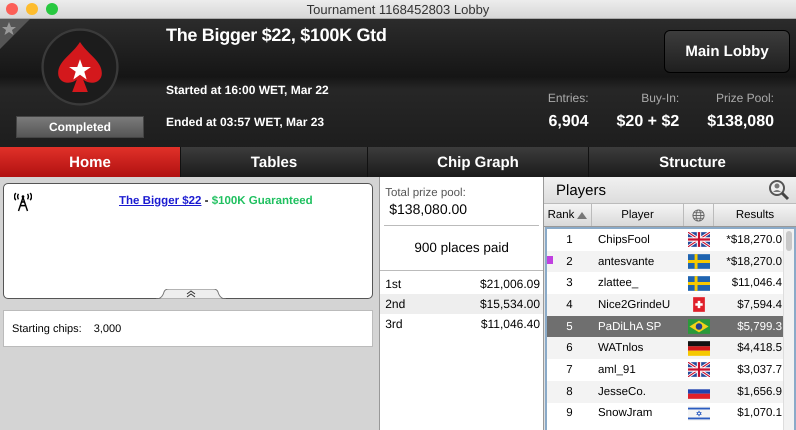 The width and height of the screenshot is (796, 430). What do you see at coordinates (727, 51) in the screenshot?
I see `main-lobby-button: Main Lobby` at bounding box center [727, 51].